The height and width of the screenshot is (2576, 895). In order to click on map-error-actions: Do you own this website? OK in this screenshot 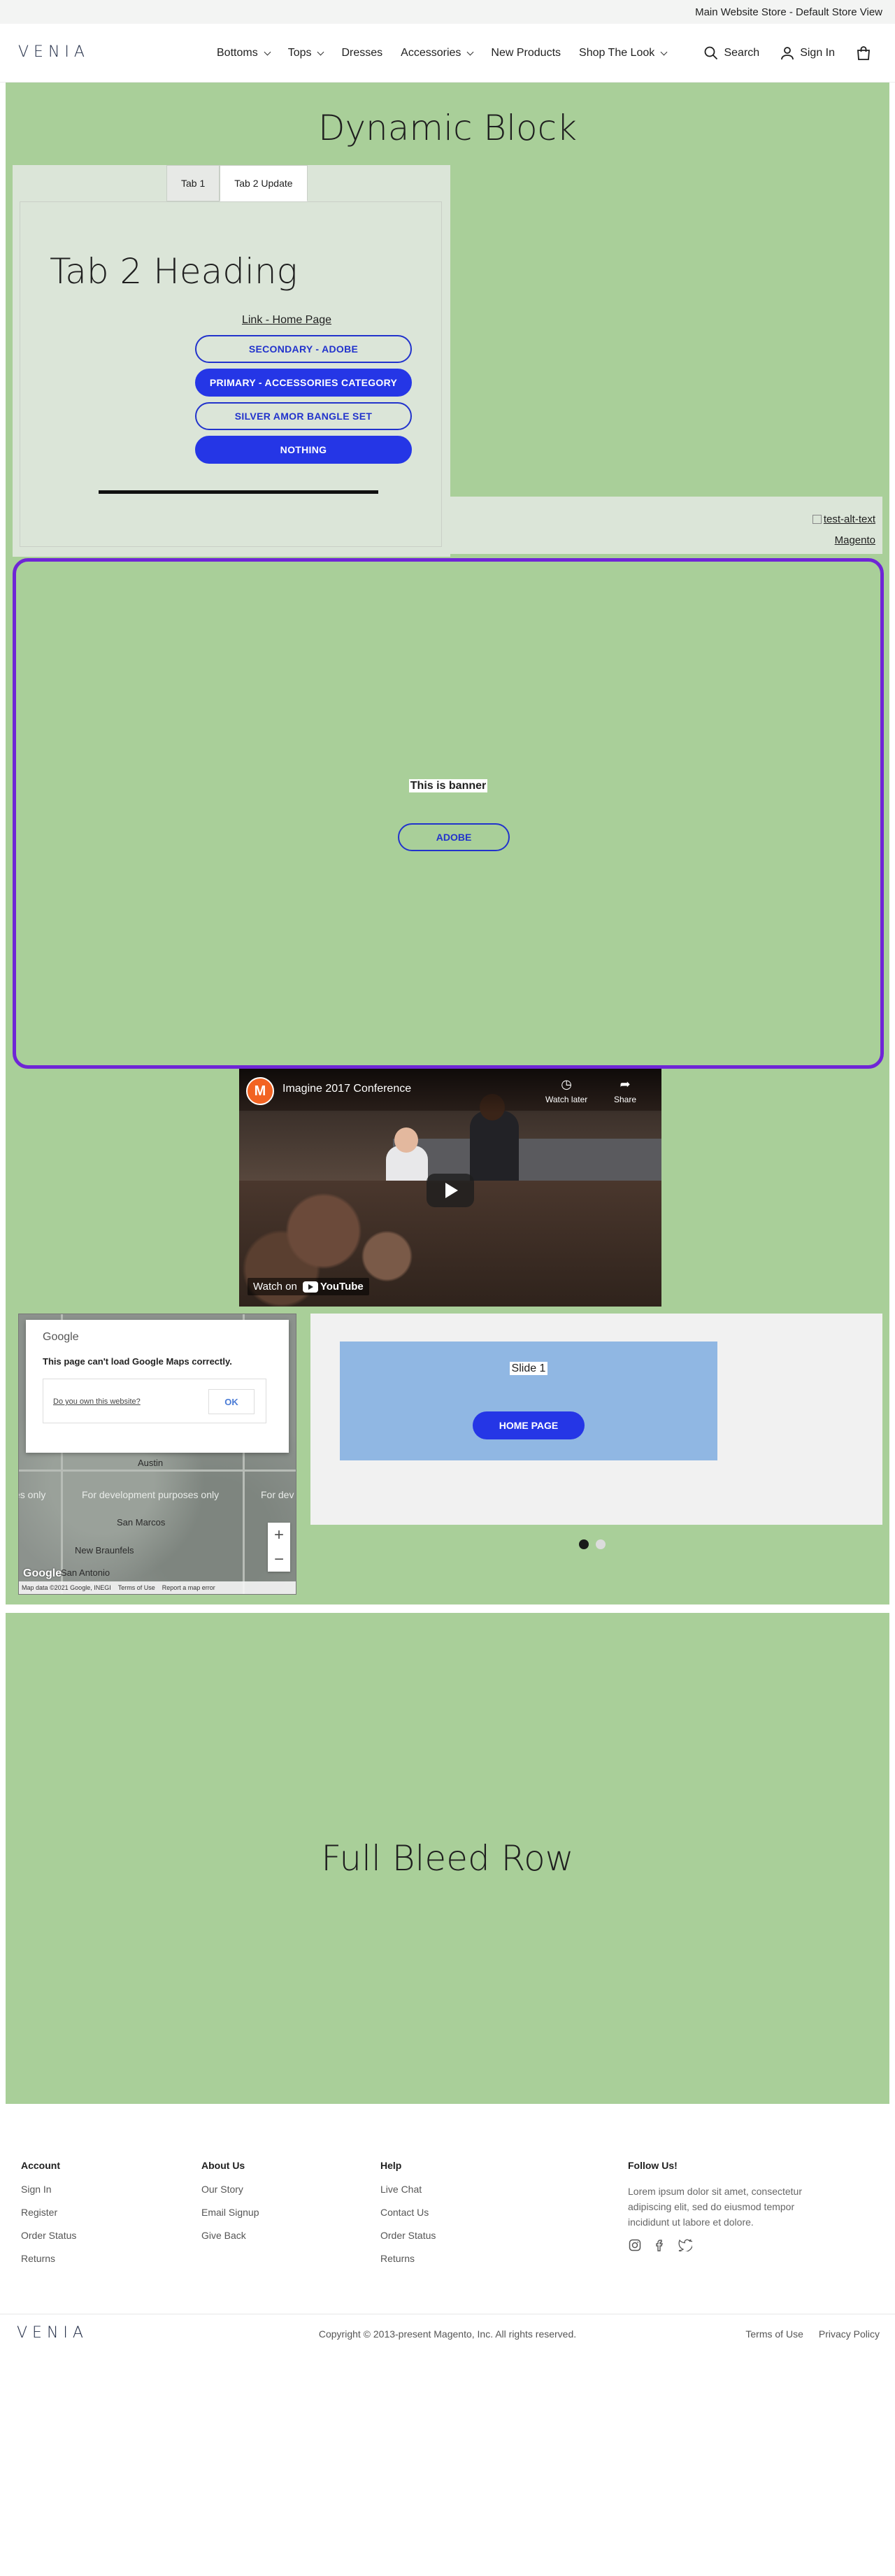, I will do `click(154, 1401)`.